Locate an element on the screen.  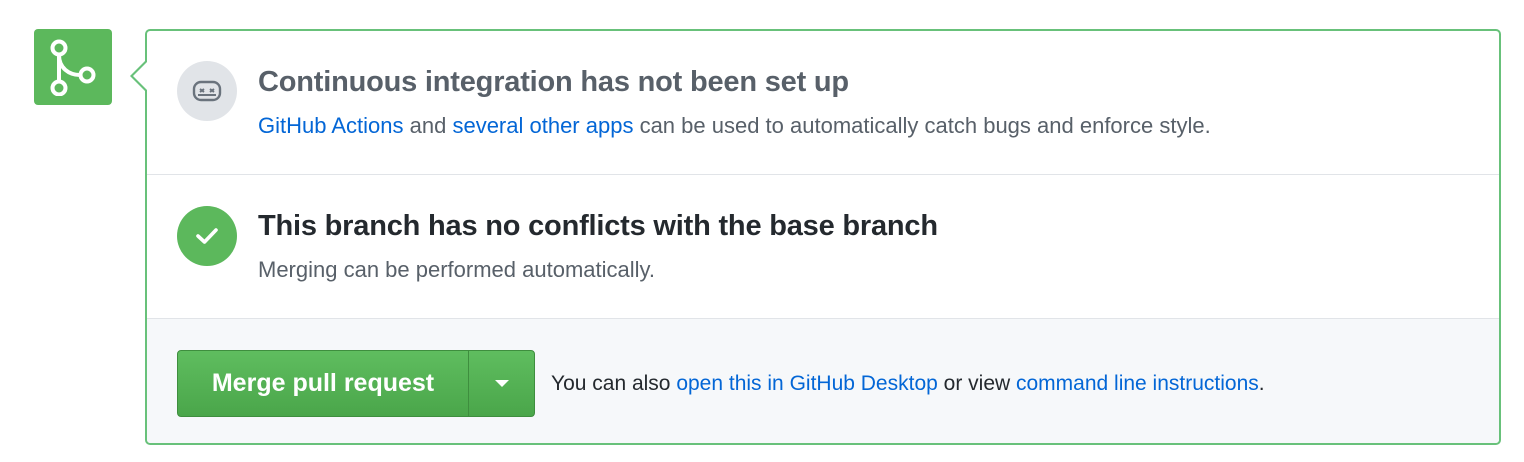
git-merge-icon is located at coordinates (73, 67).